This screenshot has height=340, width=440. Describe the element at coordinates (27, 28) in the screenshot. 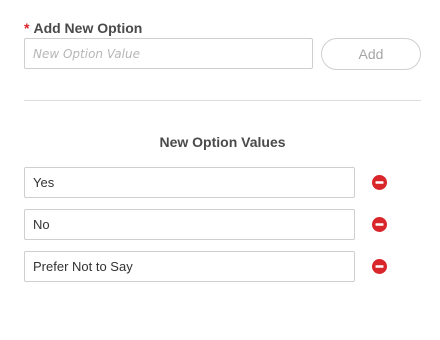

I see `required-marker: *` at that location.